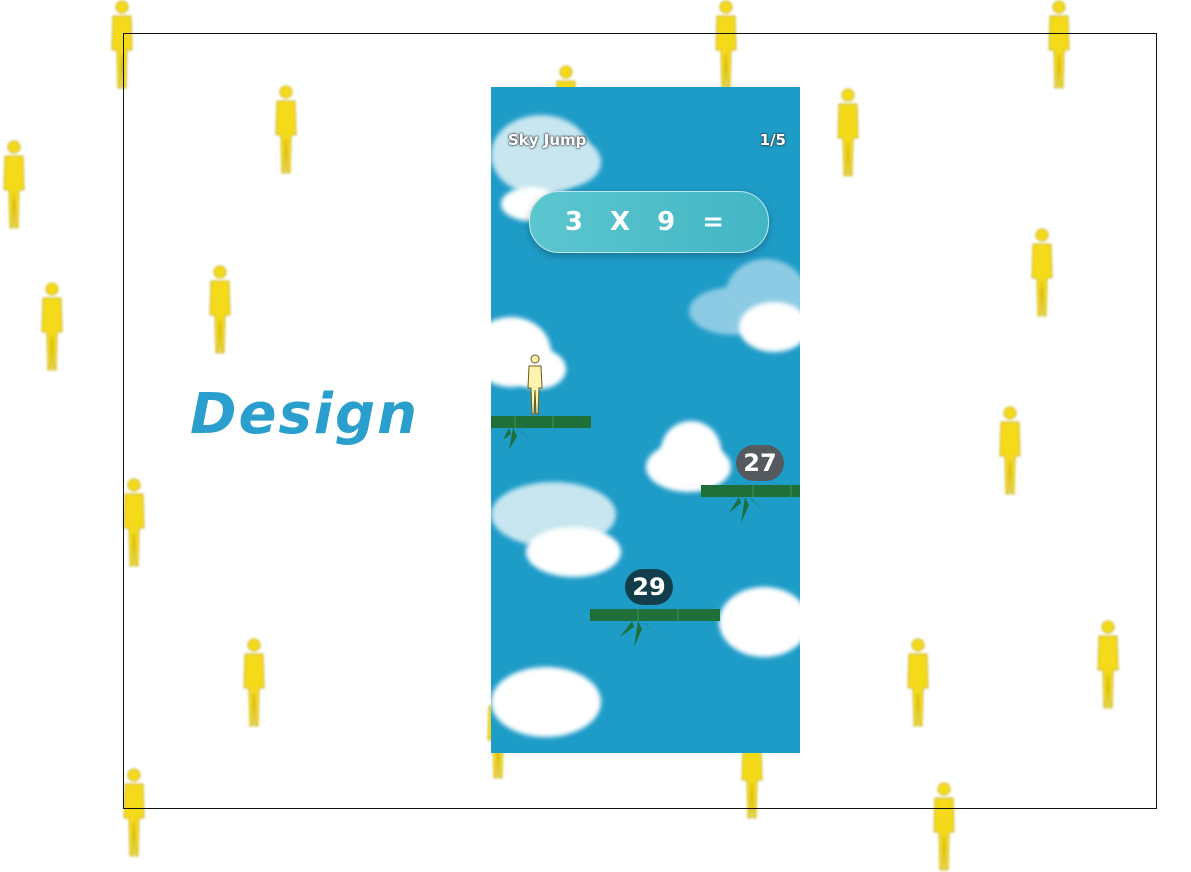 The width and height of the screenshot is (1191, 872). Describe the element at coordinates (649, 587) in the screenshot. I see `answer-bubble-29: 29` at that location.